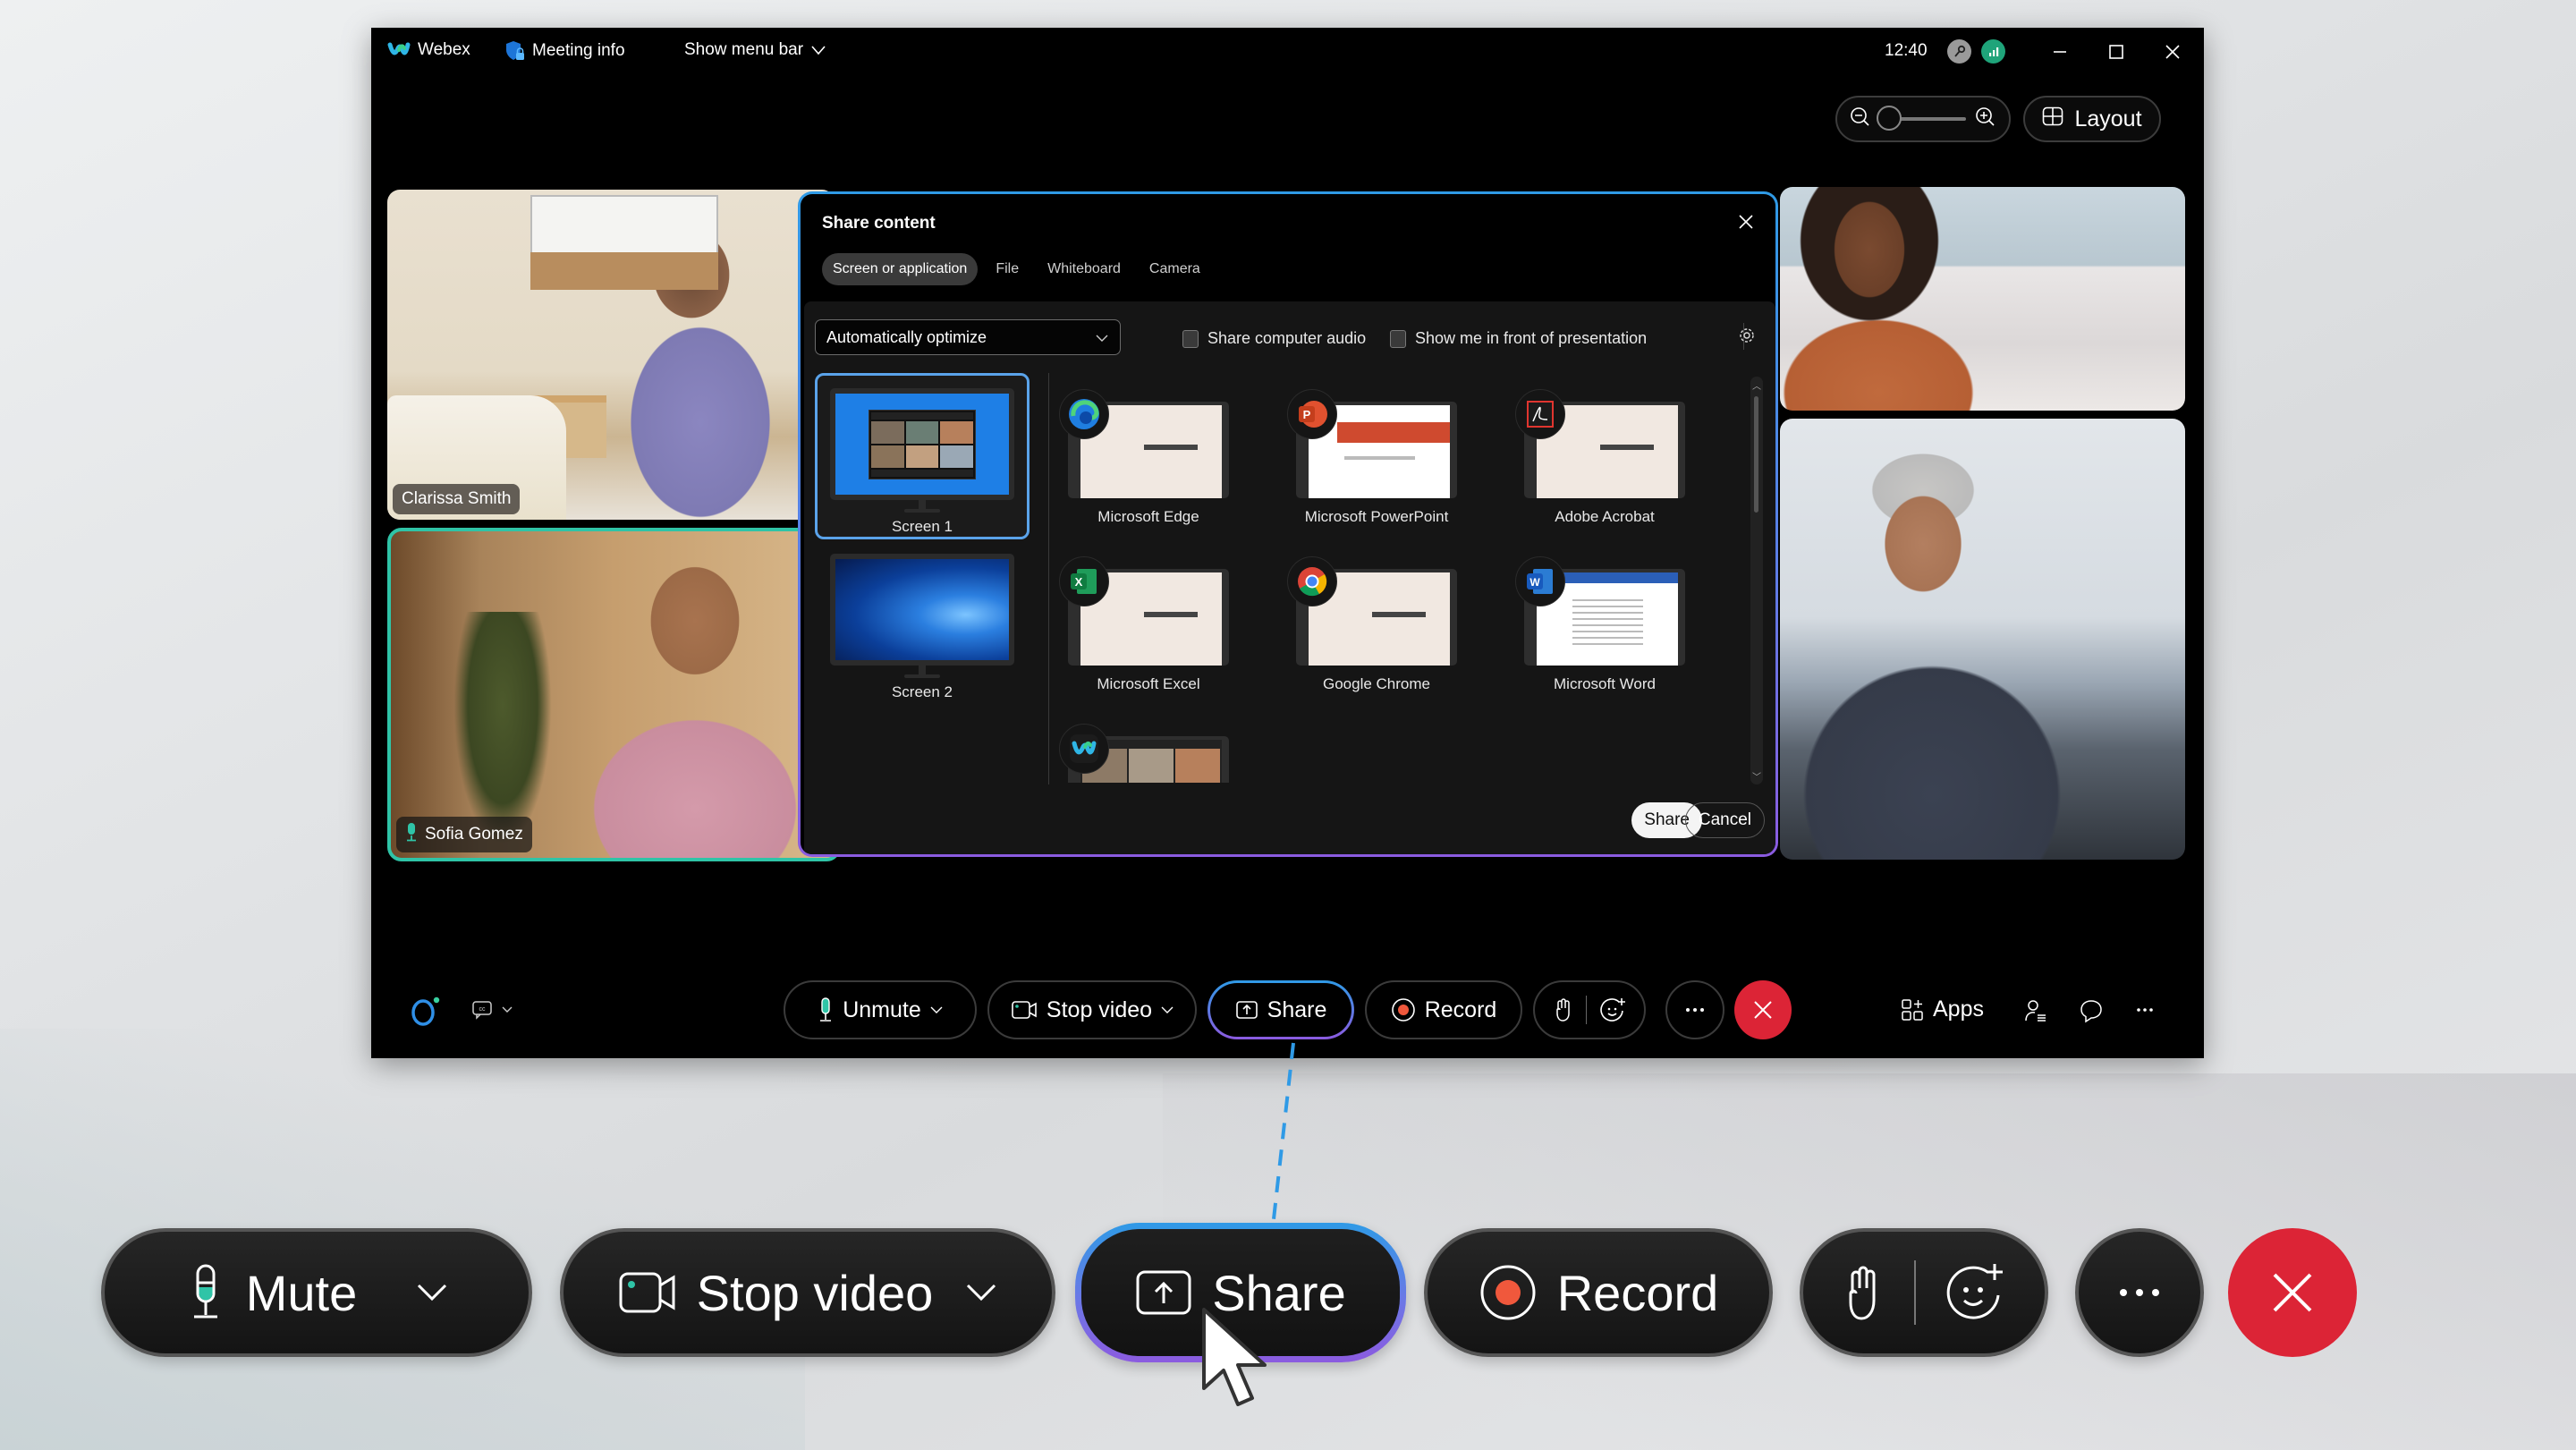 The image size is (2576, 1450). I want to click on apps-icon, so click(1912, 1009).